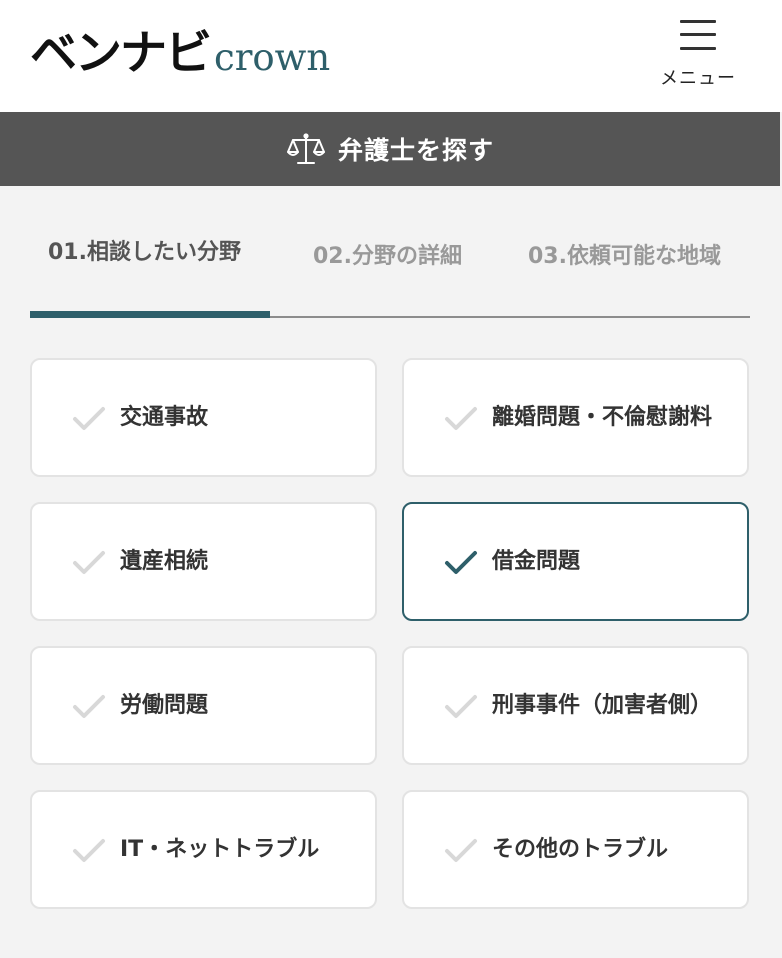  What do you see at coordinates (536, 561) in the screenshot?
I see `category-label: 借金問題` at bounding box center [536, 561].